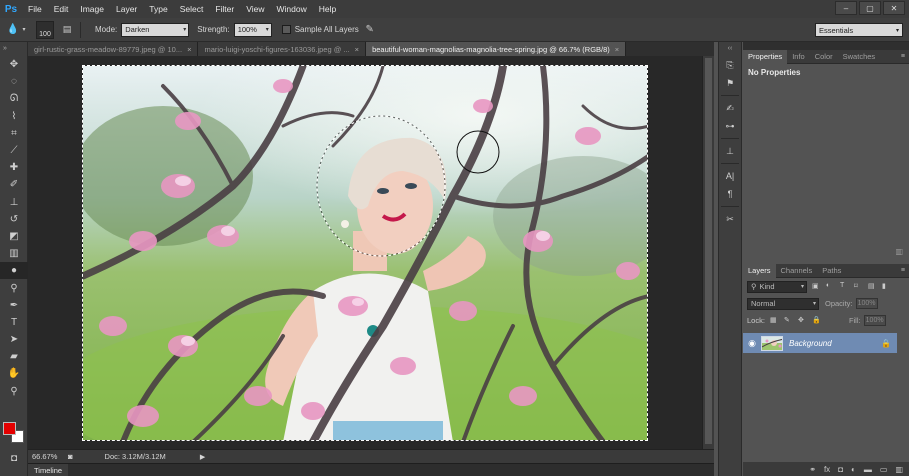  Describe the element at coordinates (730, 194) in the screenshot. I see `paragraph-icon: ¶` at that location.